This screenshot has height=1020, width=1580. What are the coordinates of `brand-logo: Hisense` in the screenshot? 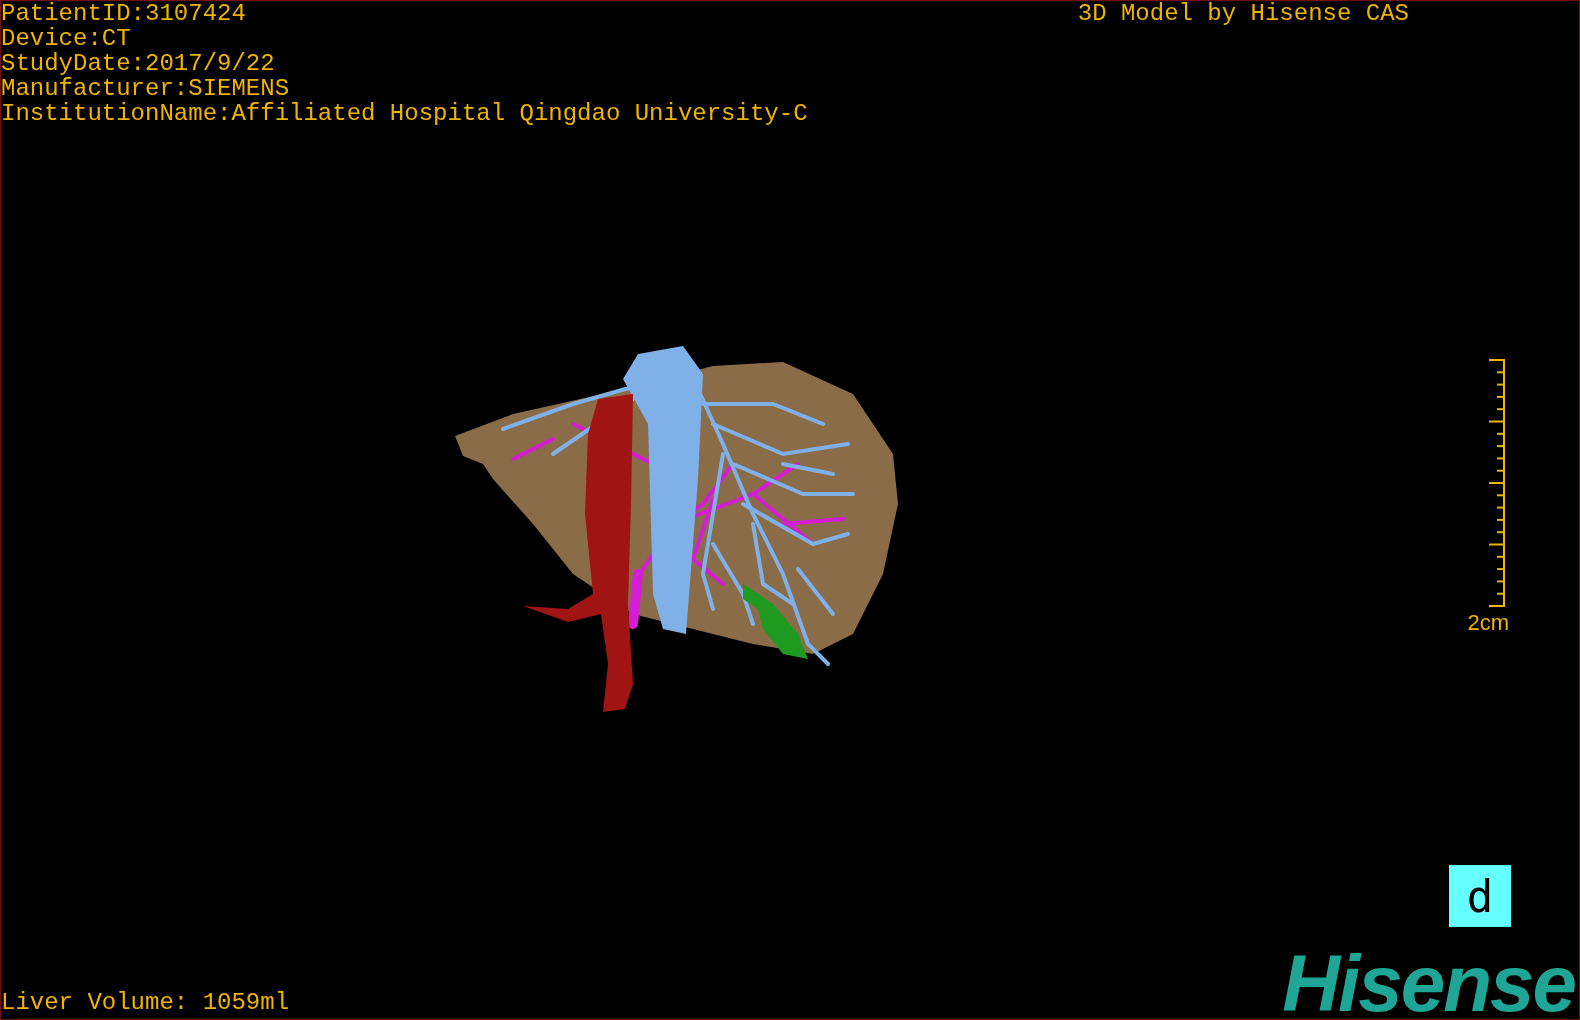 It's located at (1429, 984).